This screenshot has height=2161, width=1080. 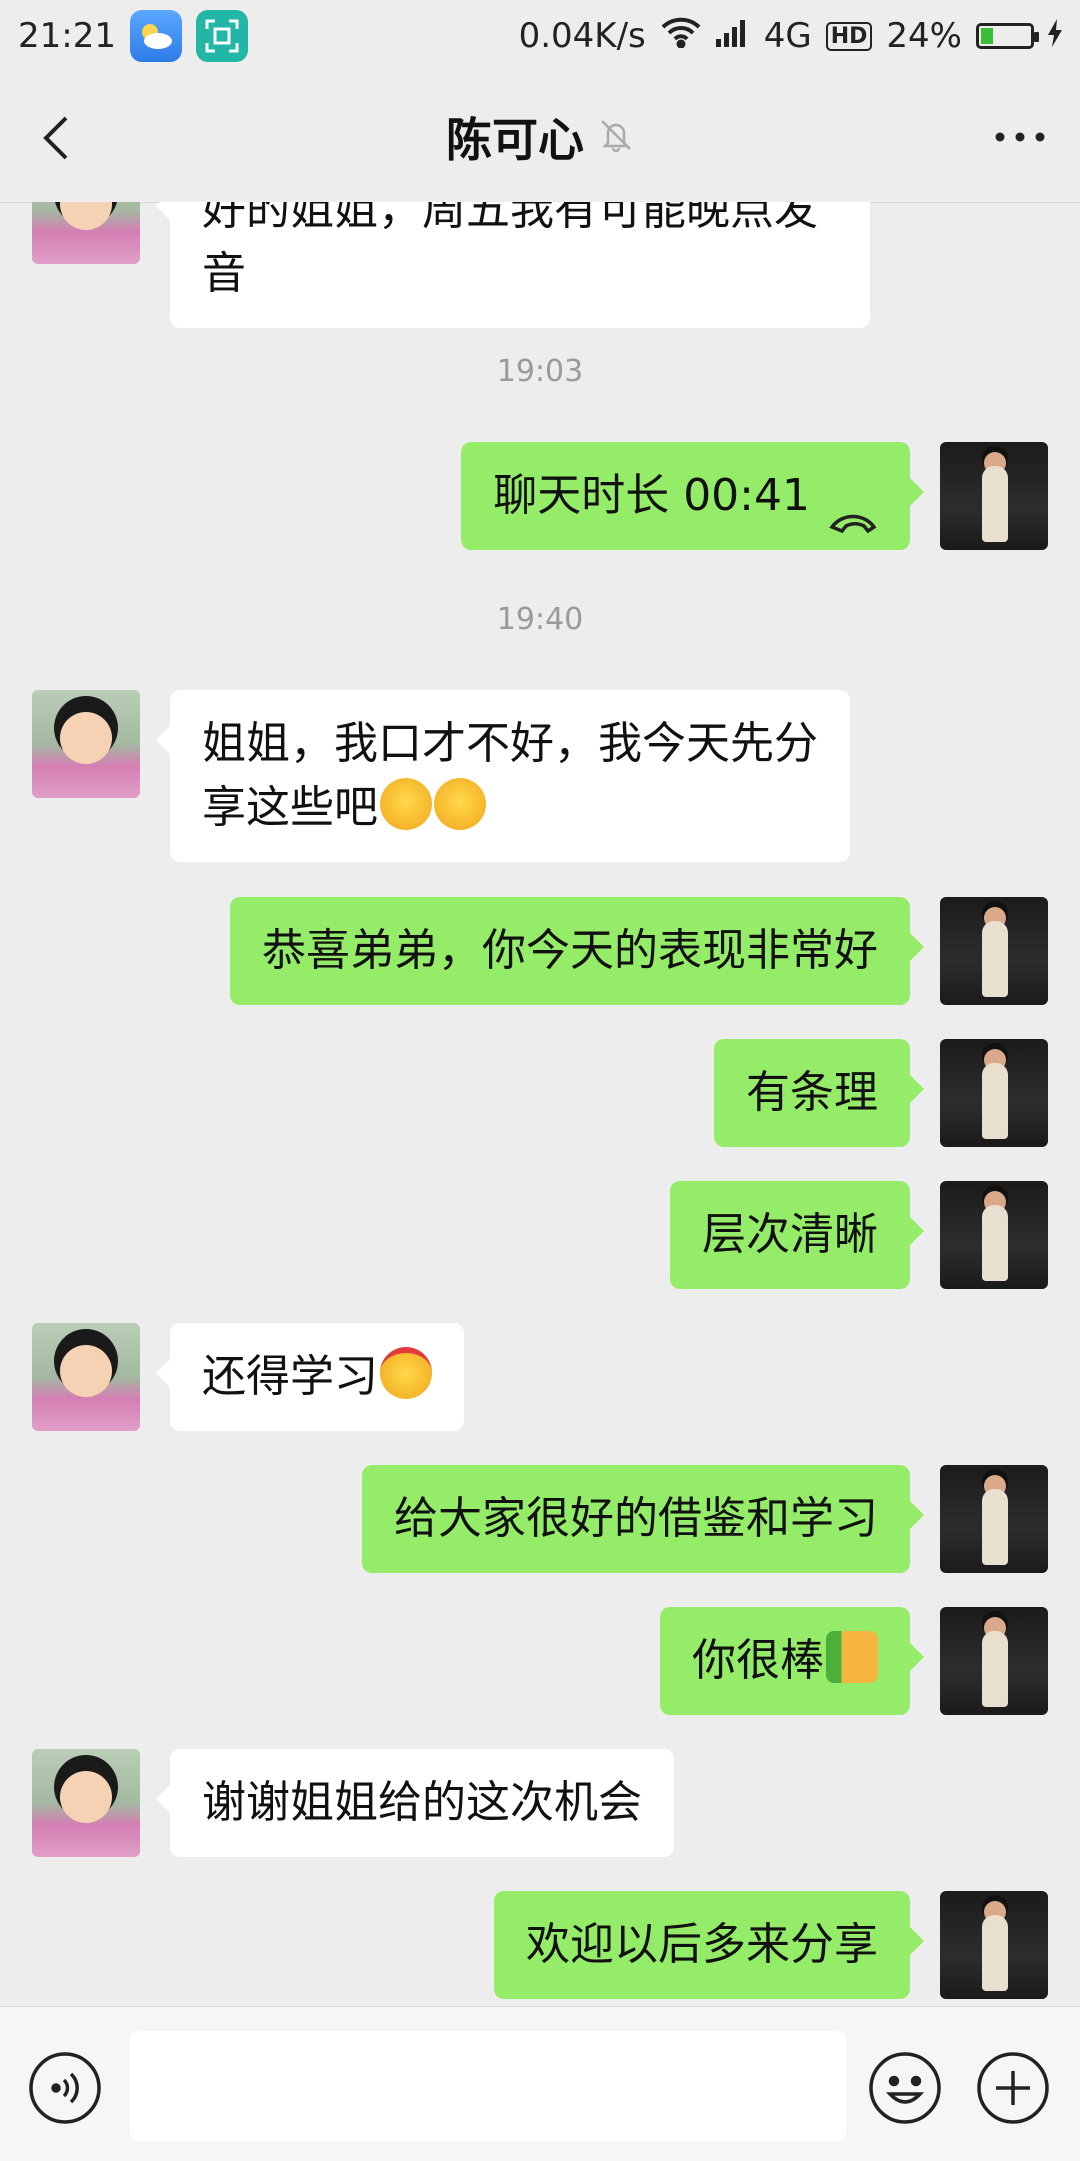 What do you see at coordinates (577, 951) in the screenshot?
I see `message-bubble: 恭喜弟弟，你今天的表现非常好` at bounding box center [577, 951].